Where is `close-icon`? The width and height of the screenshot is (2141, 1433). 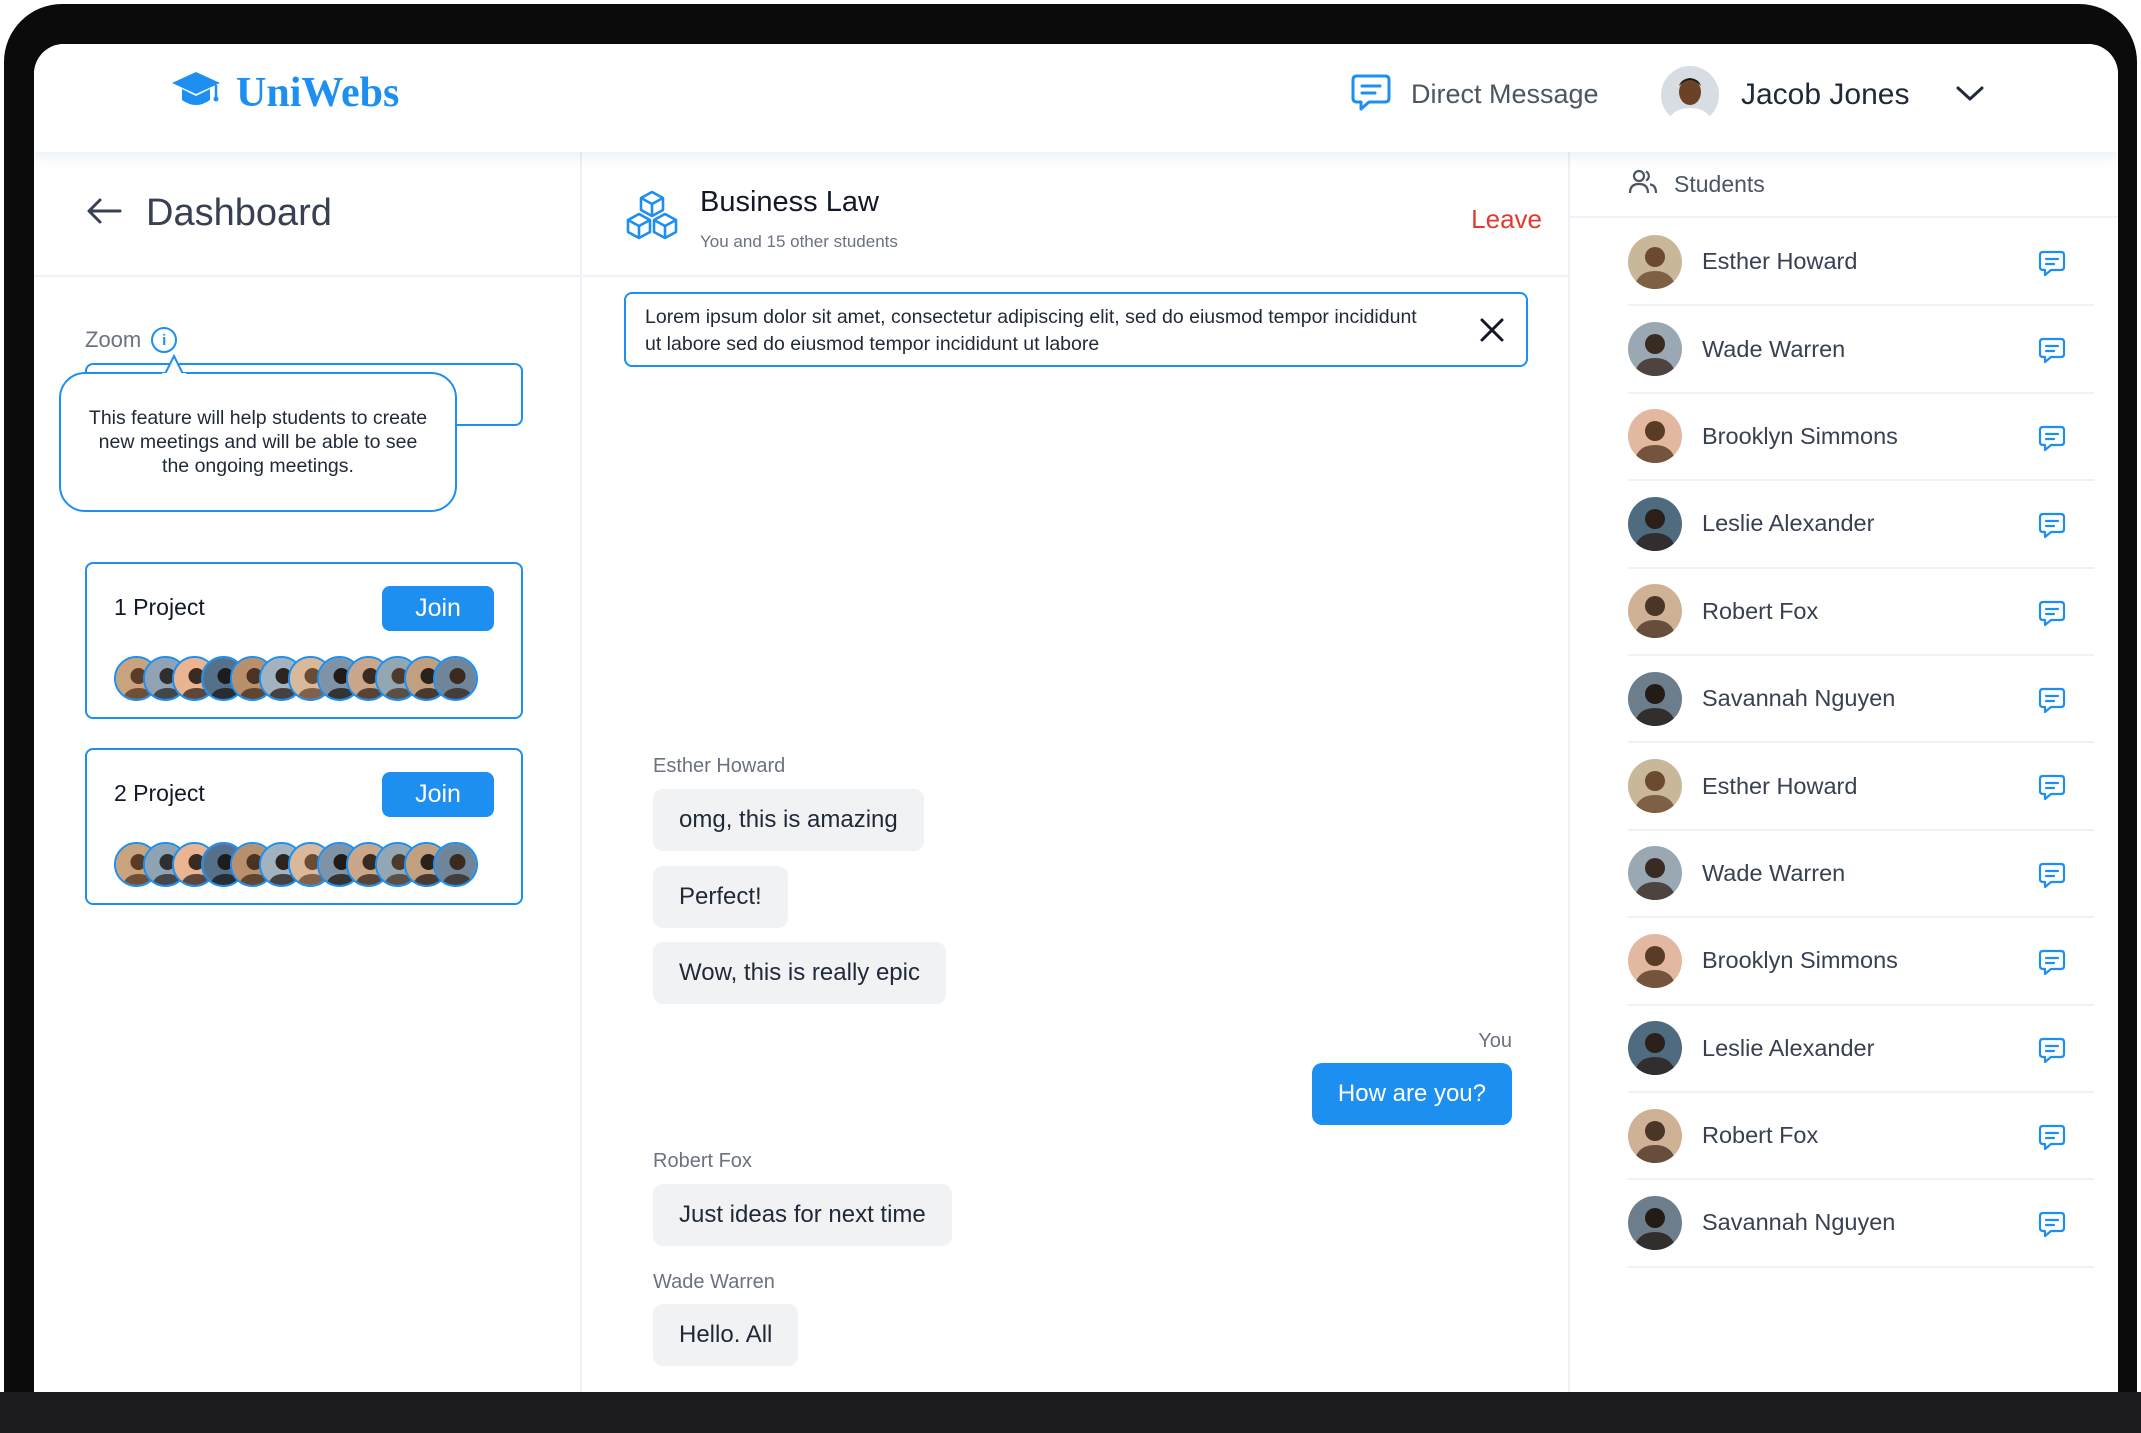
close-icon is located at coordinates (1492, 334).